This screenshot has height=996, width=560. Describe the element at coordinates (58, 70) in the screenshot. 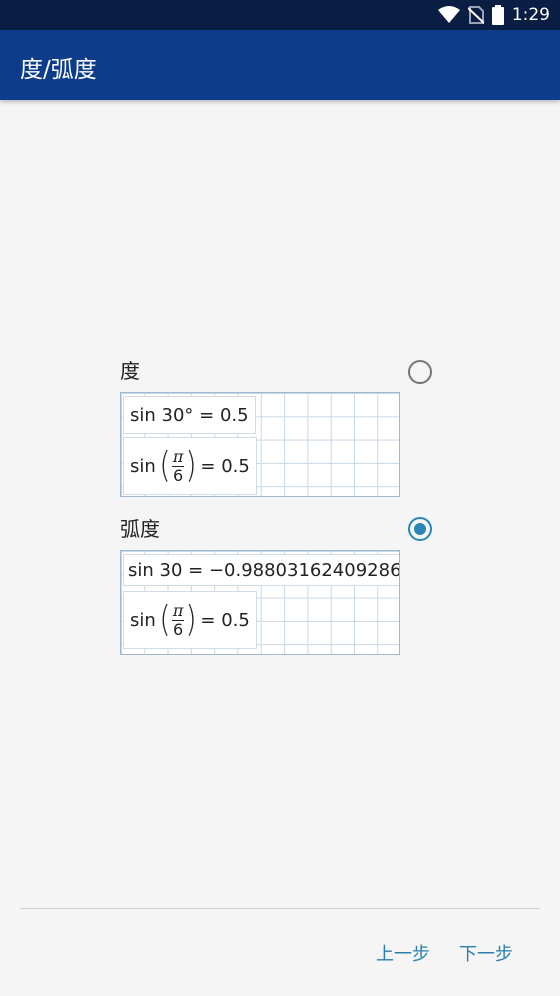

I see `page-title: 度/弧度` at that location.